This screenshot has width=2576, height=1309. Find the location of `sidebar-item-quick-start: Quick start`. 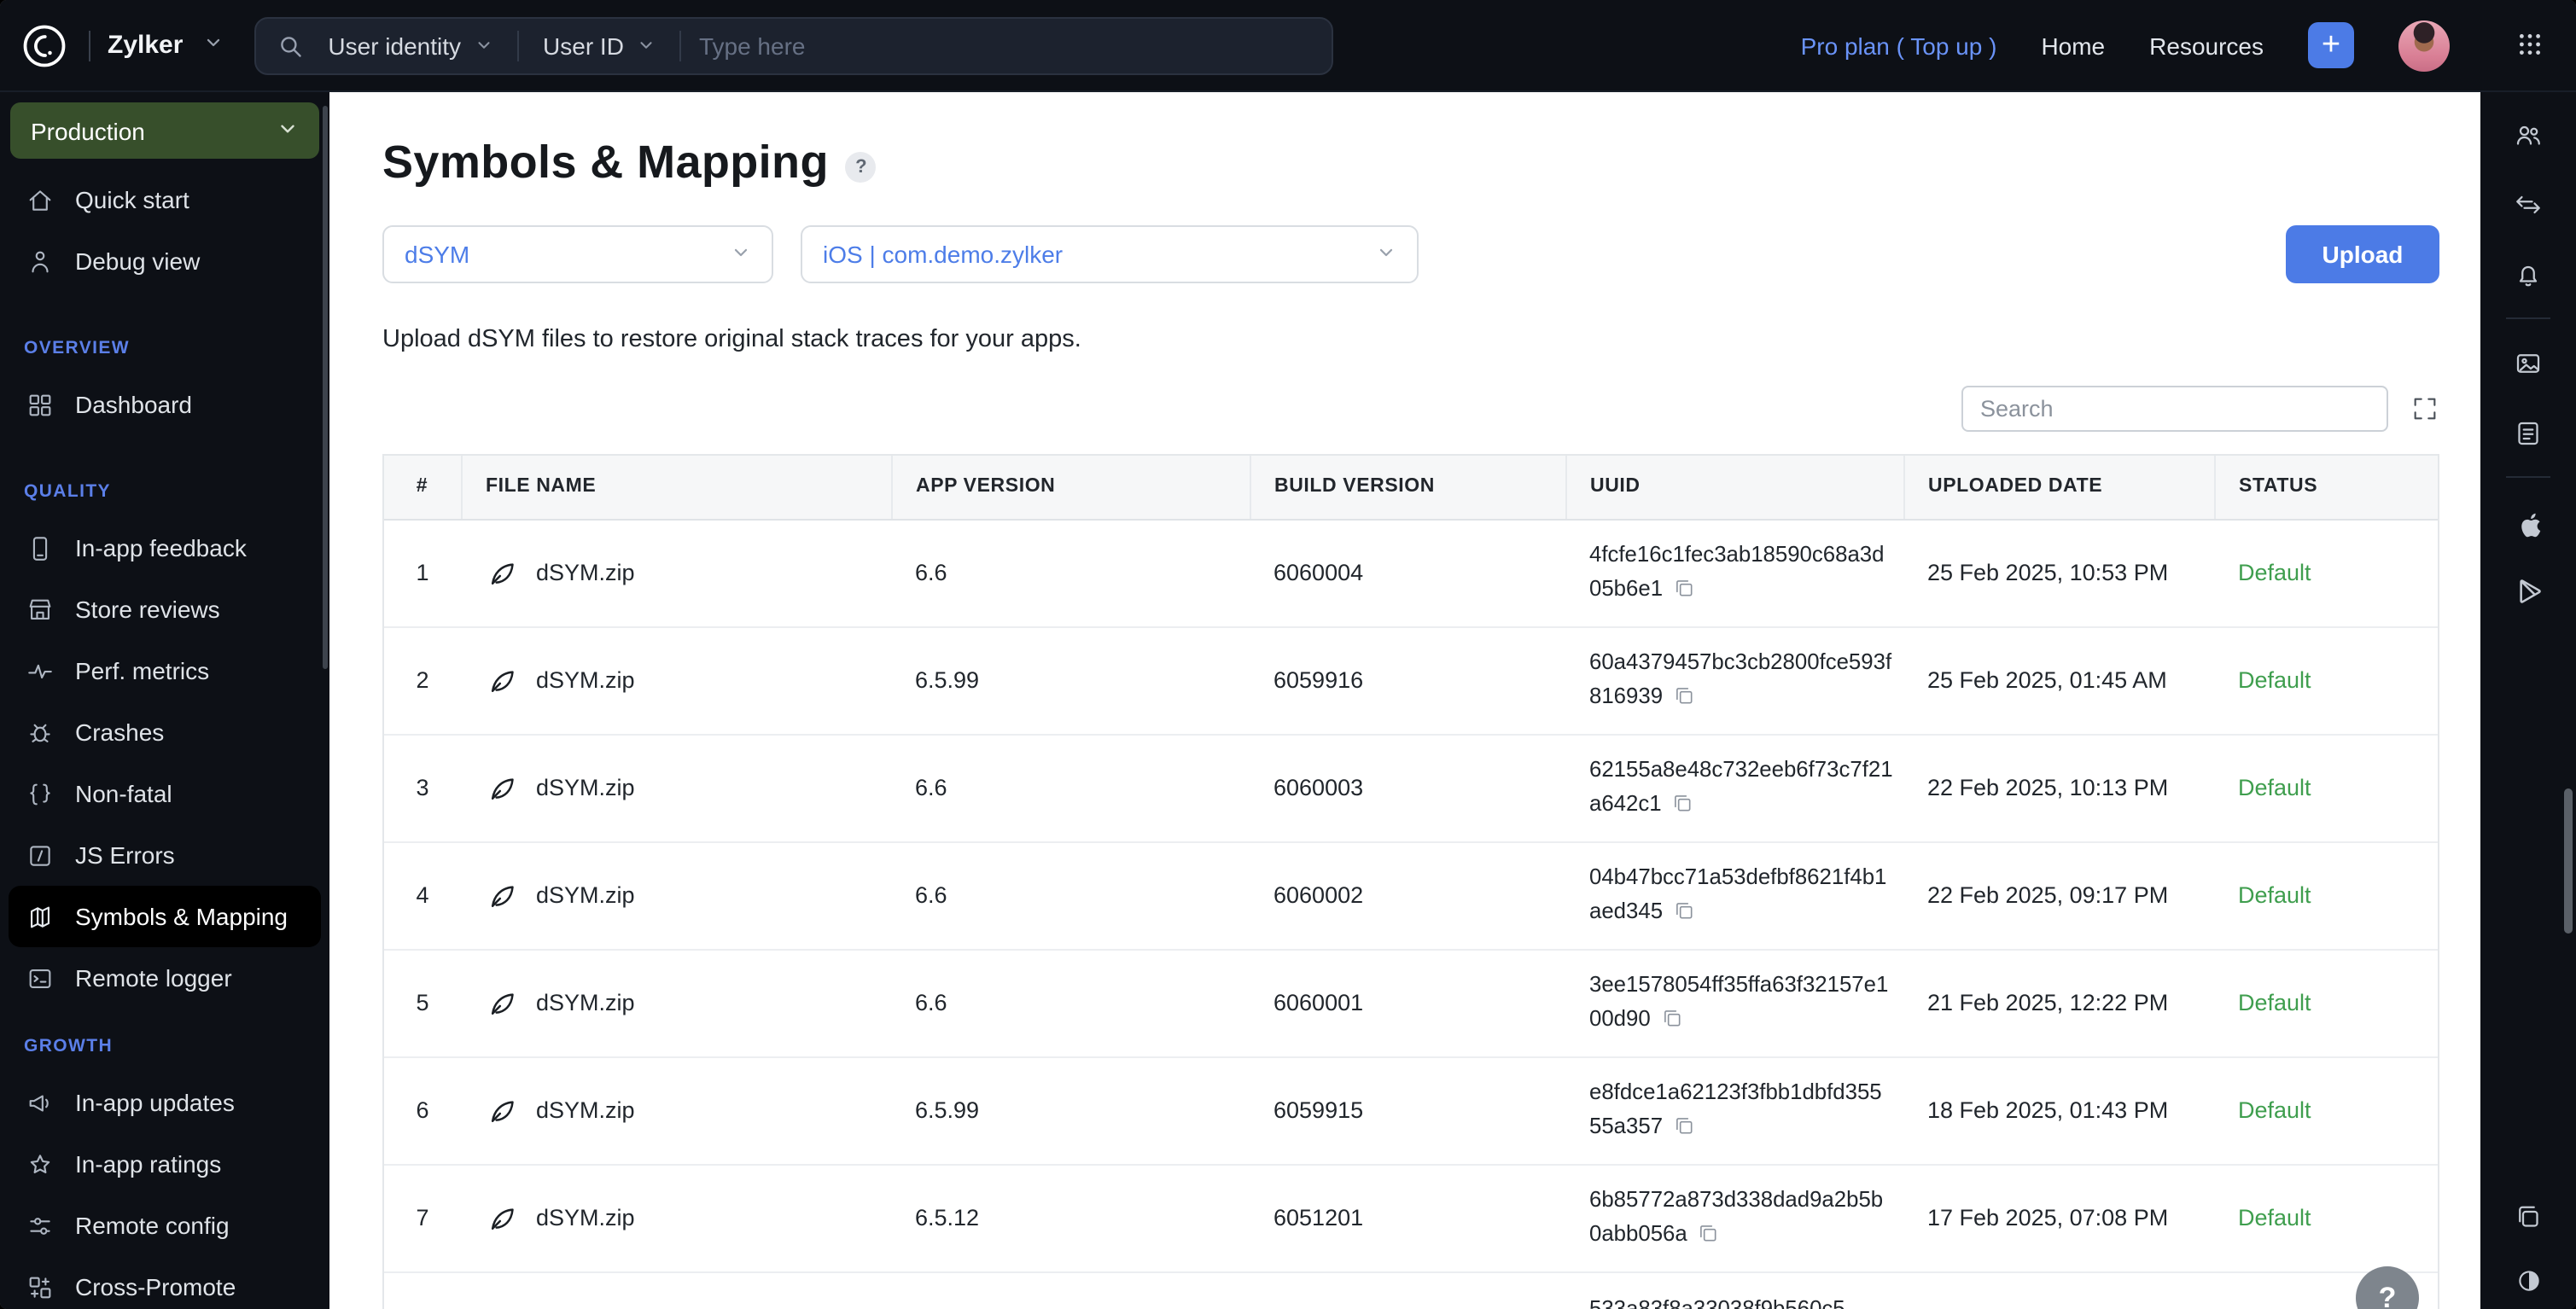

sidebar-item-quick-start: Quick start is located at coordinates (164, 199).